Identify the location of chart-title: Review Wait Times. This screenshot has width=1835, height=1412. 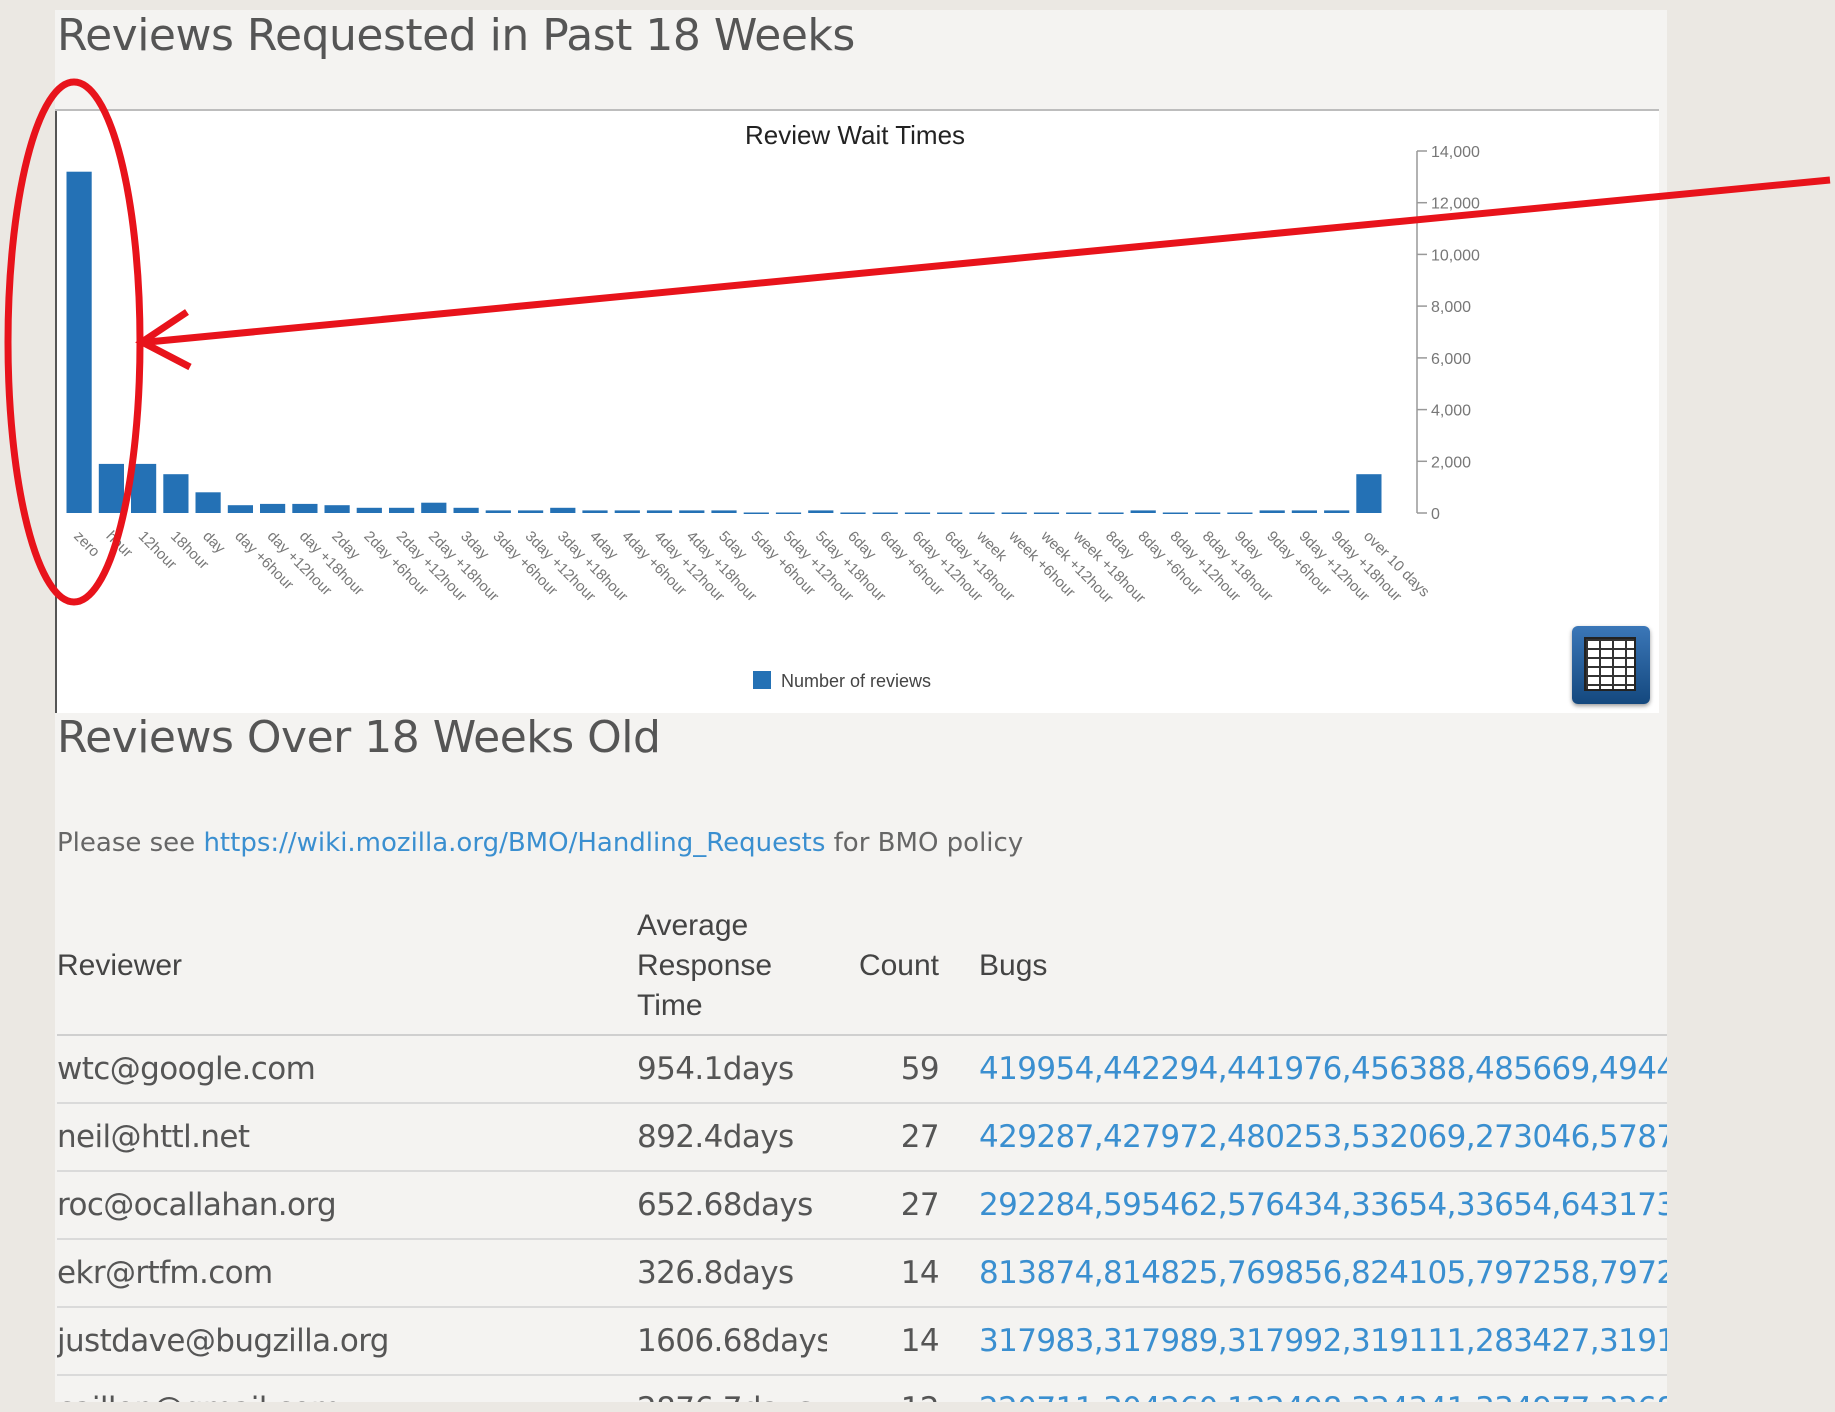
(855, 135).